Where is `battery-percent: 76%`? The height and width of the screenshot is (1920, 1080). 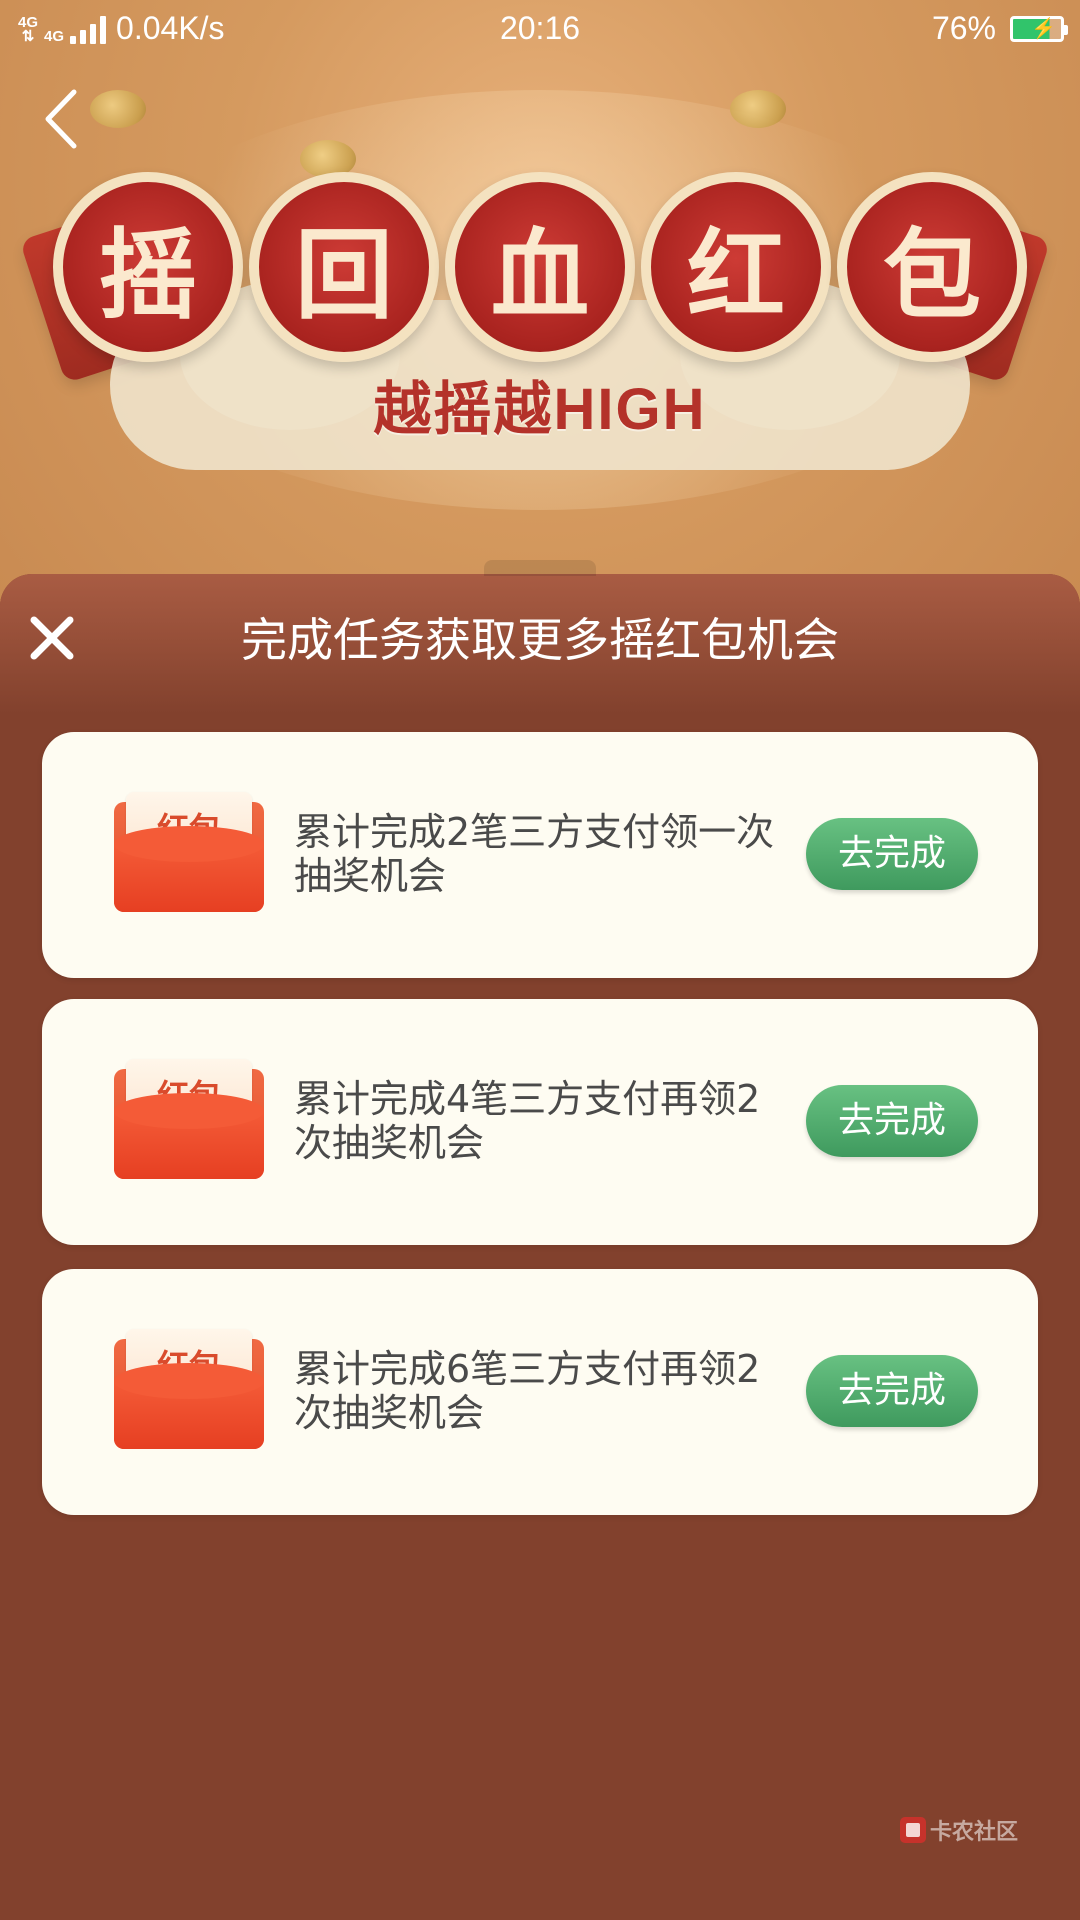 battery-percent: 76% is located at coordinates (963, 28).